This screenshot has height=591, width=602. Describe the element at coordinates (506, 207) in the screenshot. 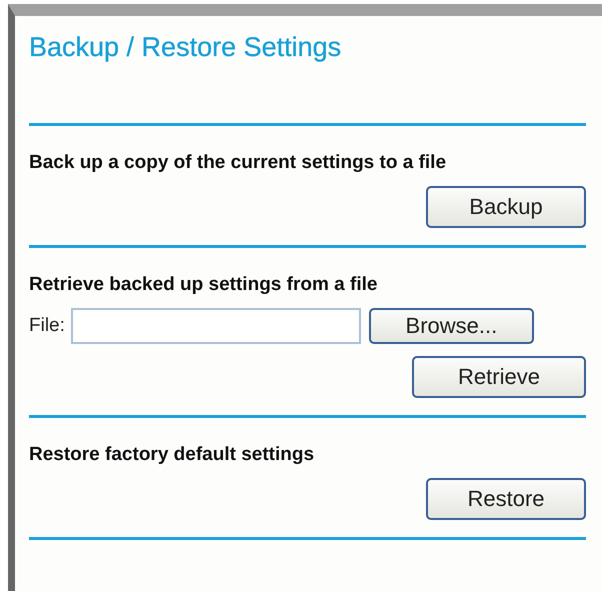

I see `action-button: Backup` at that location.